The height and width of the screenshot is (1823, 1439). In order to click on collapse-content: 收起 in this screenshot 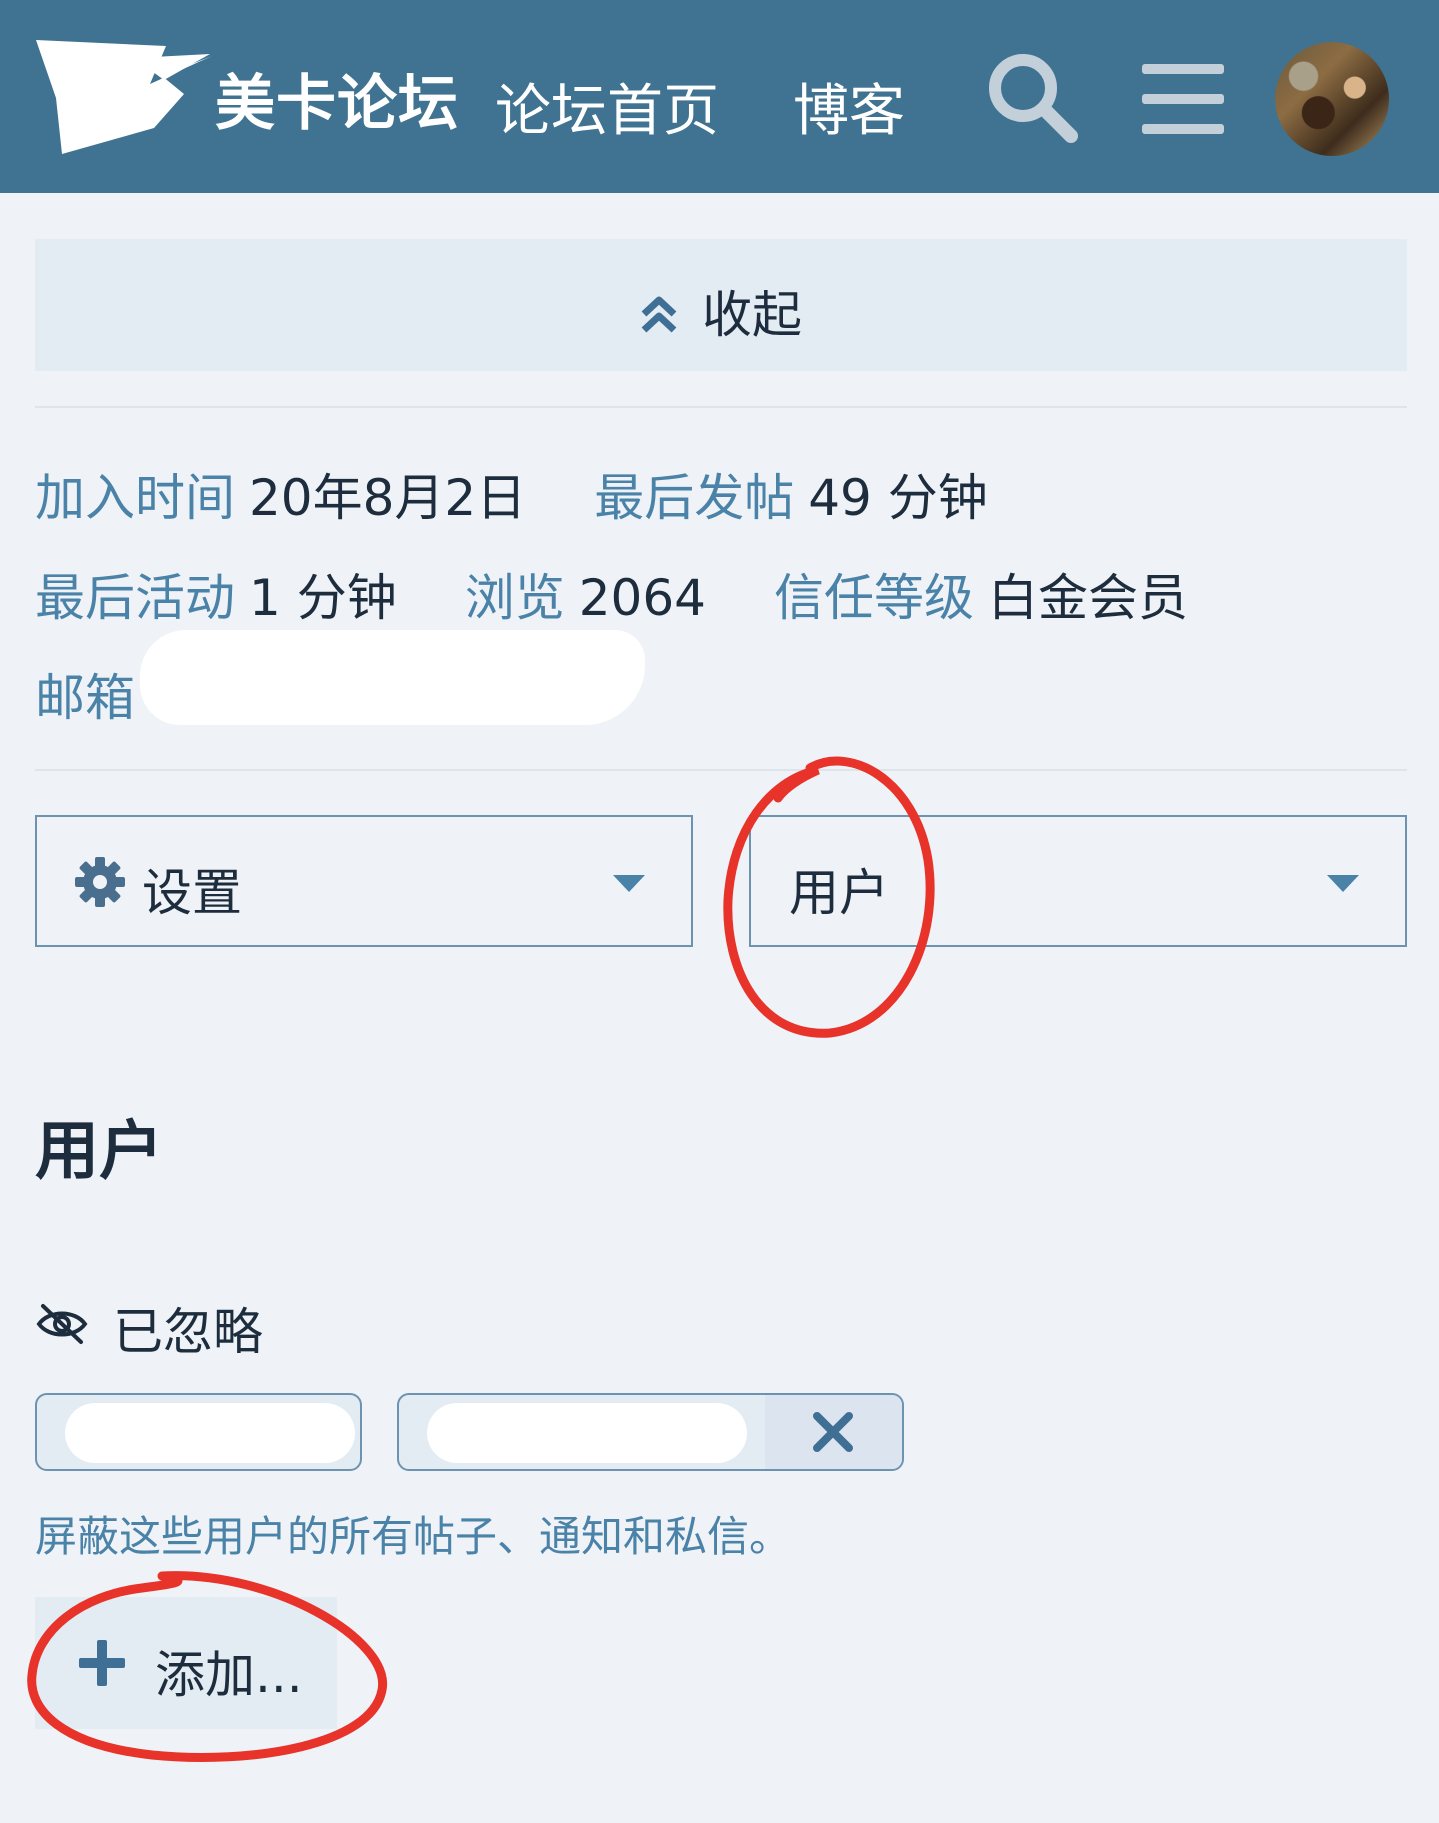, I will do `click(721, 311)`.